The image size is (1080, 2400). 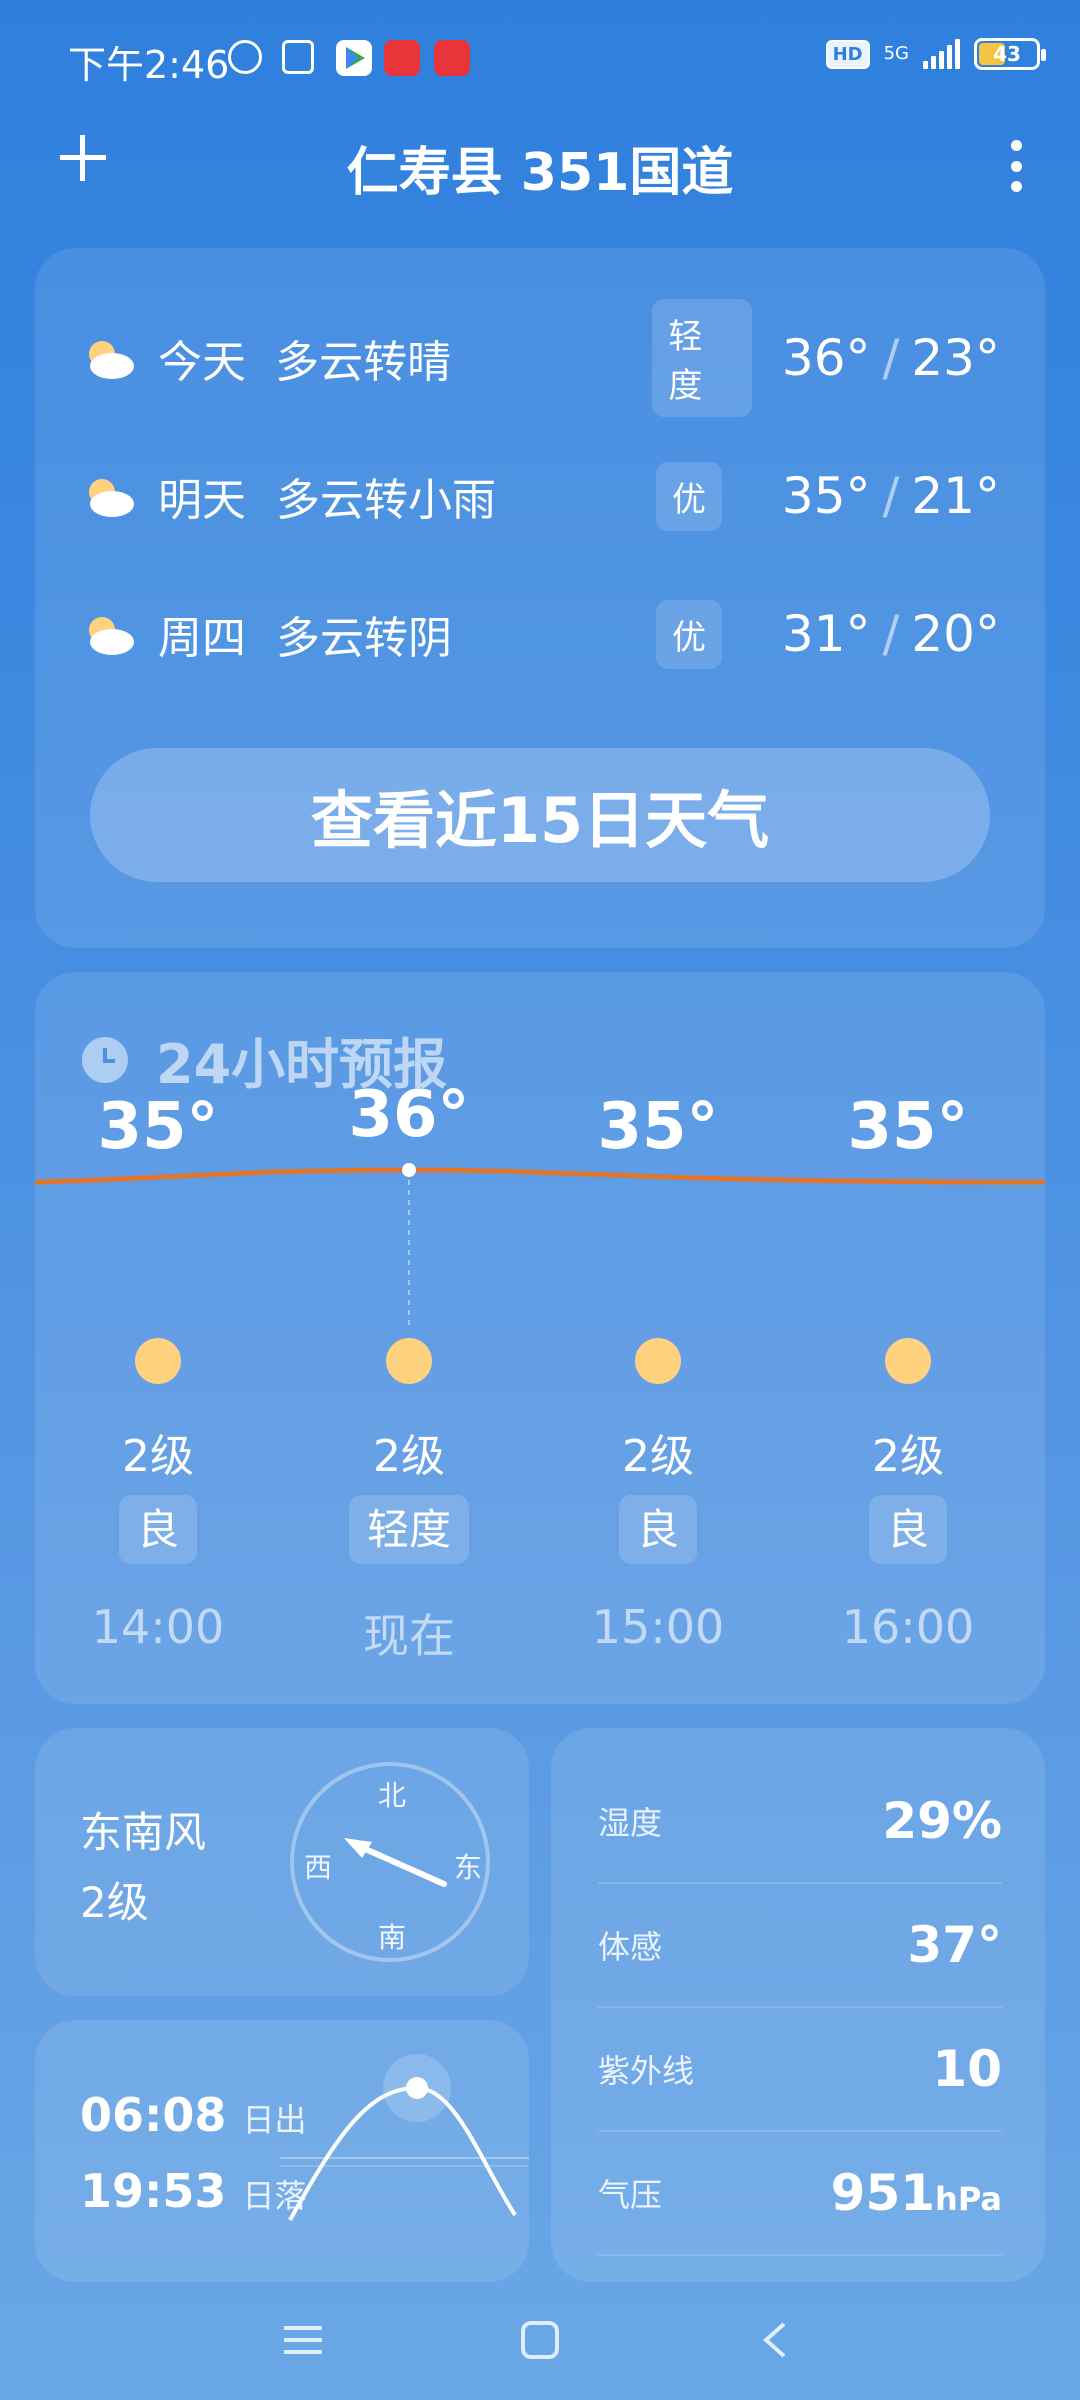 I want to click on detail-pressure: 气压 951hPa, so click(x=800, y=2194).